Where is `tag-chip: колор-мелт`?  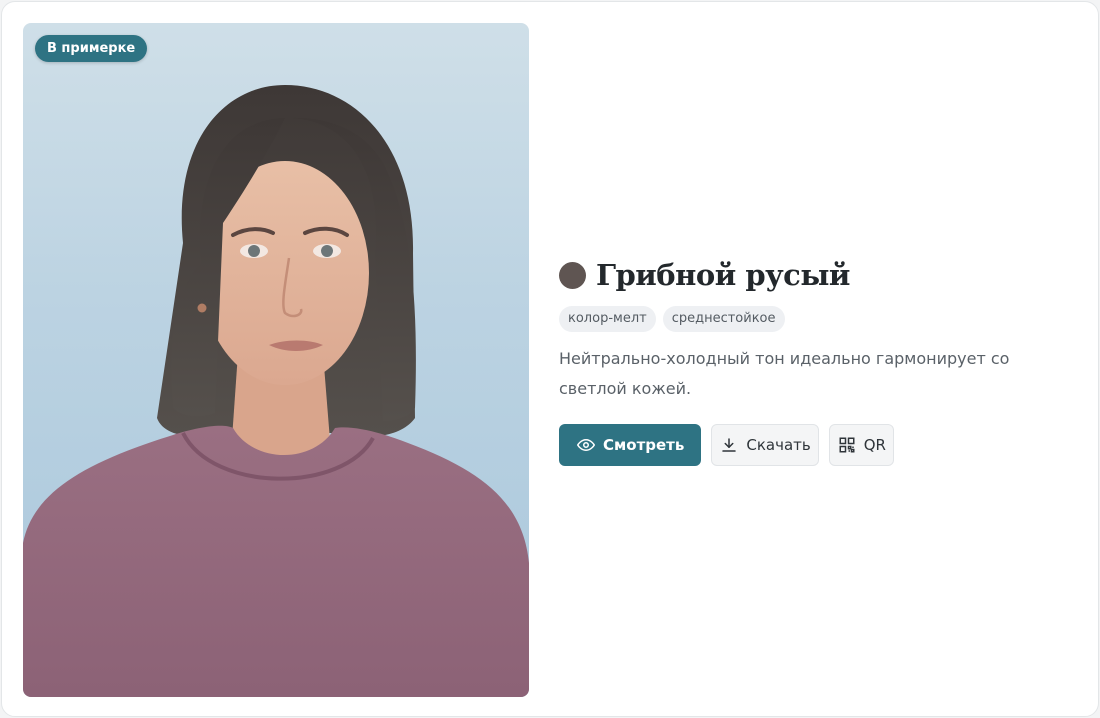
tag-chip: колор-мелт is located at coordinates (607, 319).